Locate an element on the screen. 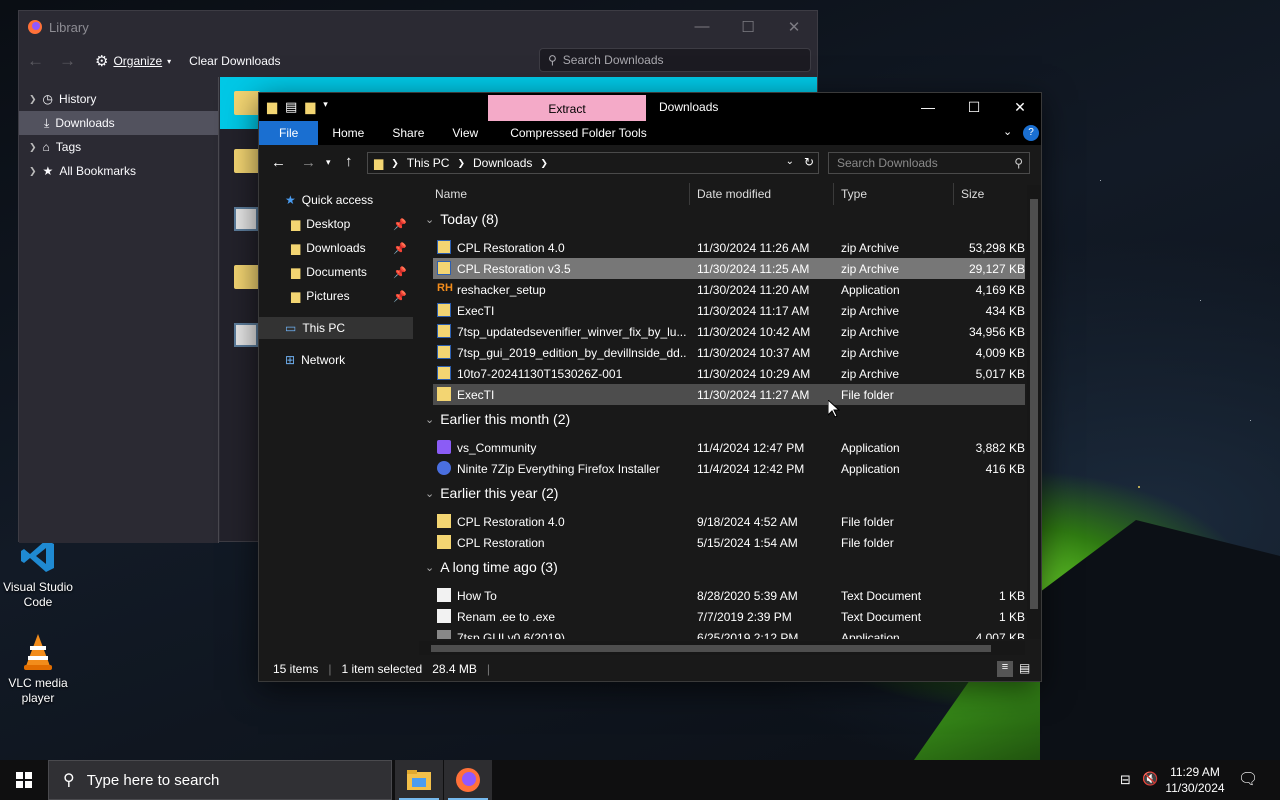  desktop-icon-vscode: Visual Studio Code is located at coordinates (38, 573).